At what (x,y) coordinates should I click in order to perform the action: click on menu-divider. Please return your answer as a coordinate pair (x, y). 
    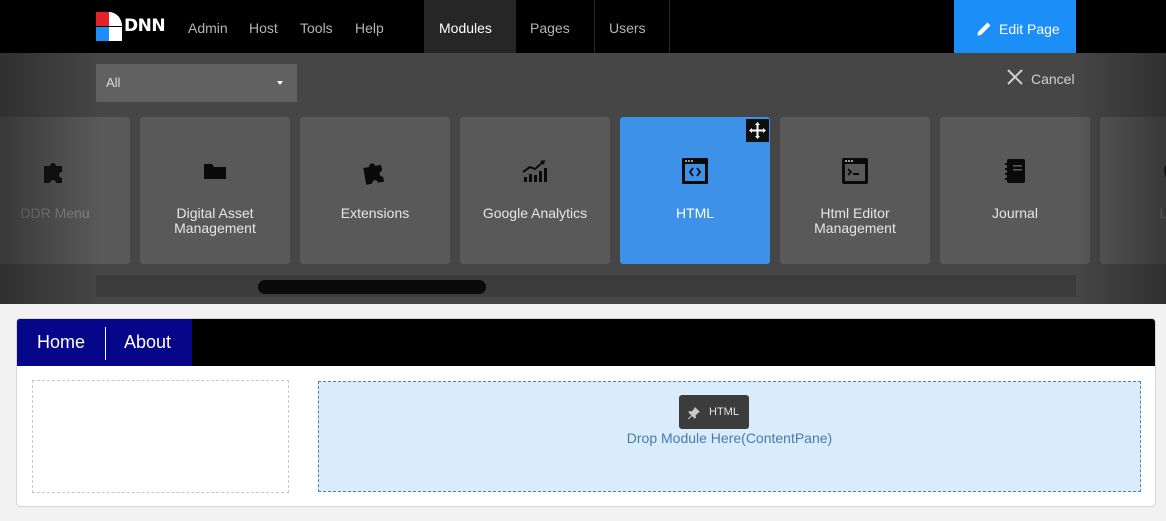
    Looking at the image, I should click on (105, 343).